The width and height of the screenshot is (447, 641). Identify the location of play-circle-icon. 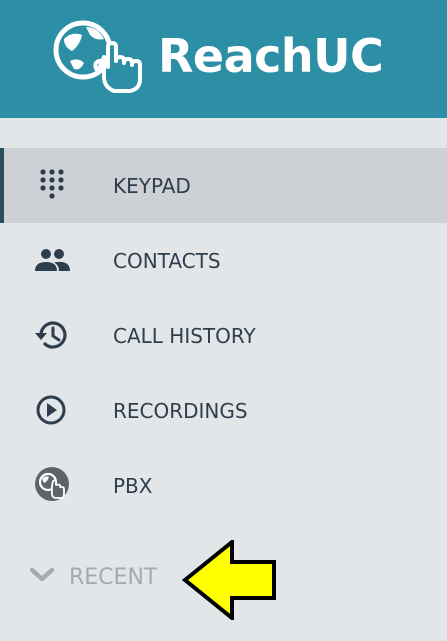
(51, 410).